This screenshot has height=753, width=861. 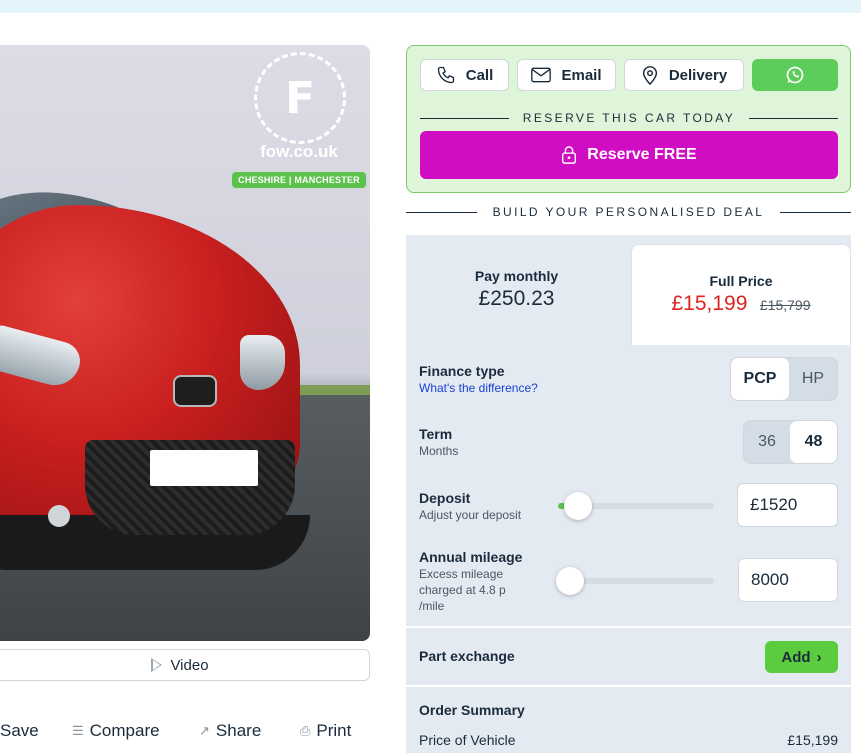 I want to click on photo-number-plate, so click(x=204, y=468).